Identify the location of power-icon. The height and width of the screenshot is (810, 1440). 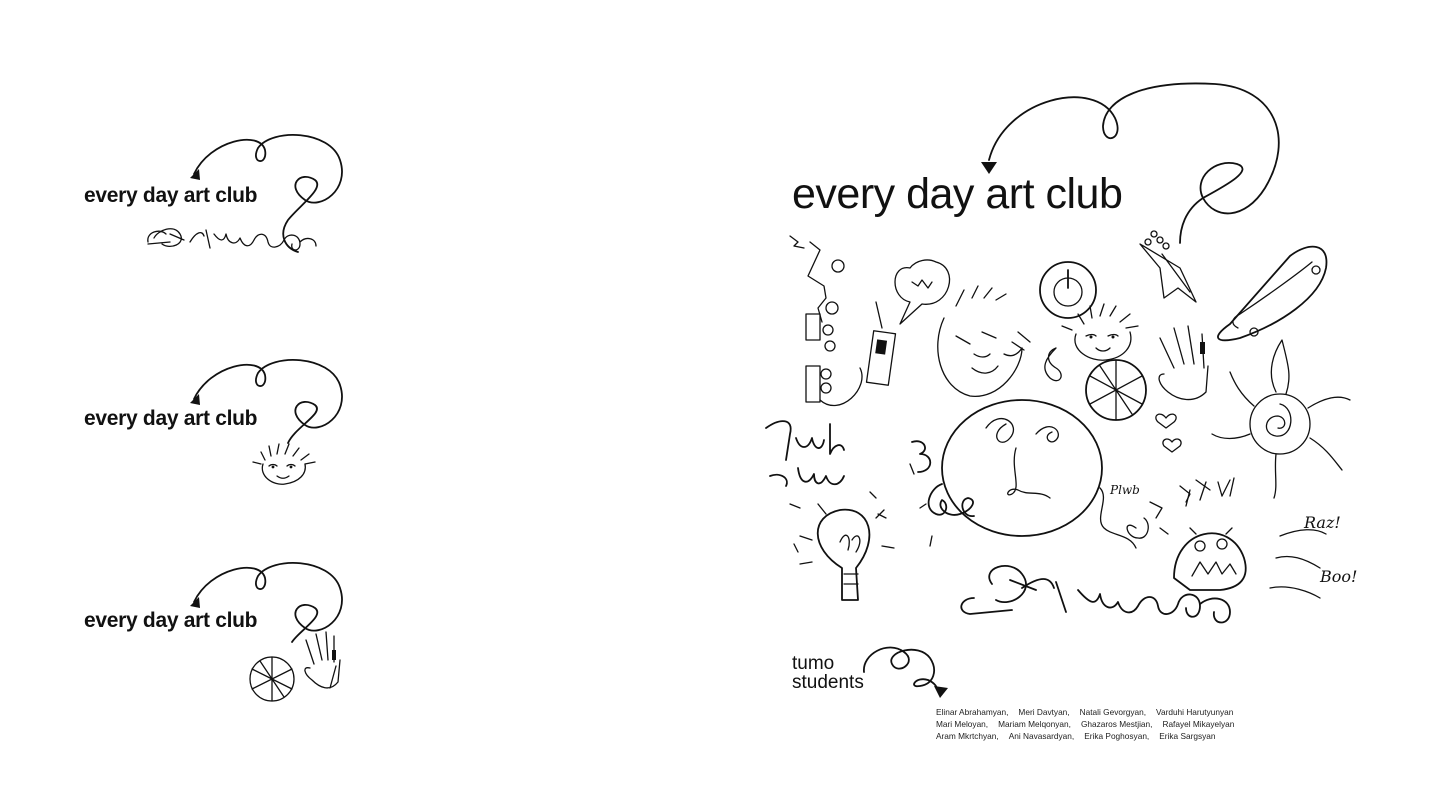
(1068, 290).